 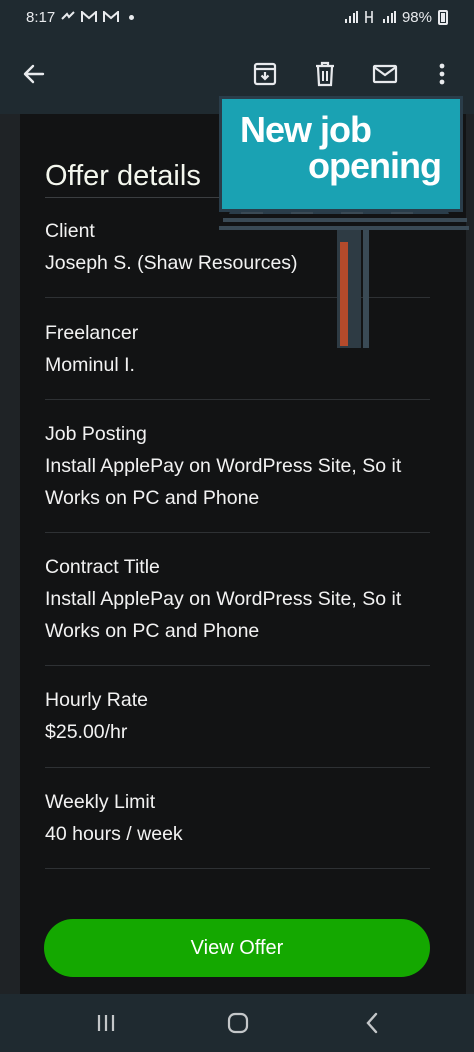 I want to click on status-bar: 8:17 98%, so click(x=237, y=17).